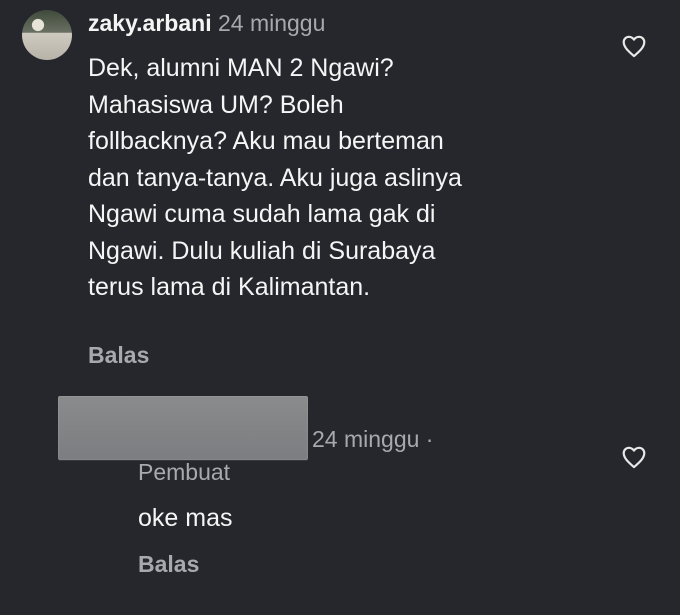 The width and height of the screenshot is (680, 615). What do you see at coordinates (271, 23) in the screenshot?
I see `comment-time: 24 minggu` at bounding box center [271, 23].